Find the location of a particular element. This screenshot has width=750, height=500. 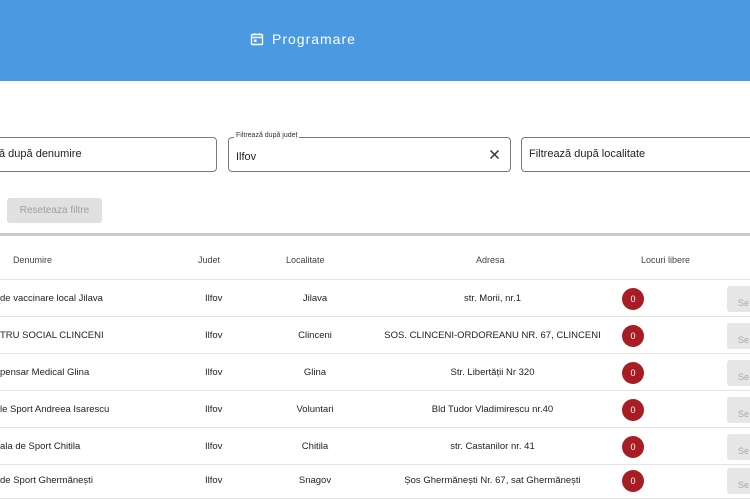

cell-adresa: str. Morii, nr.1 is located at coordinates (492, 298).